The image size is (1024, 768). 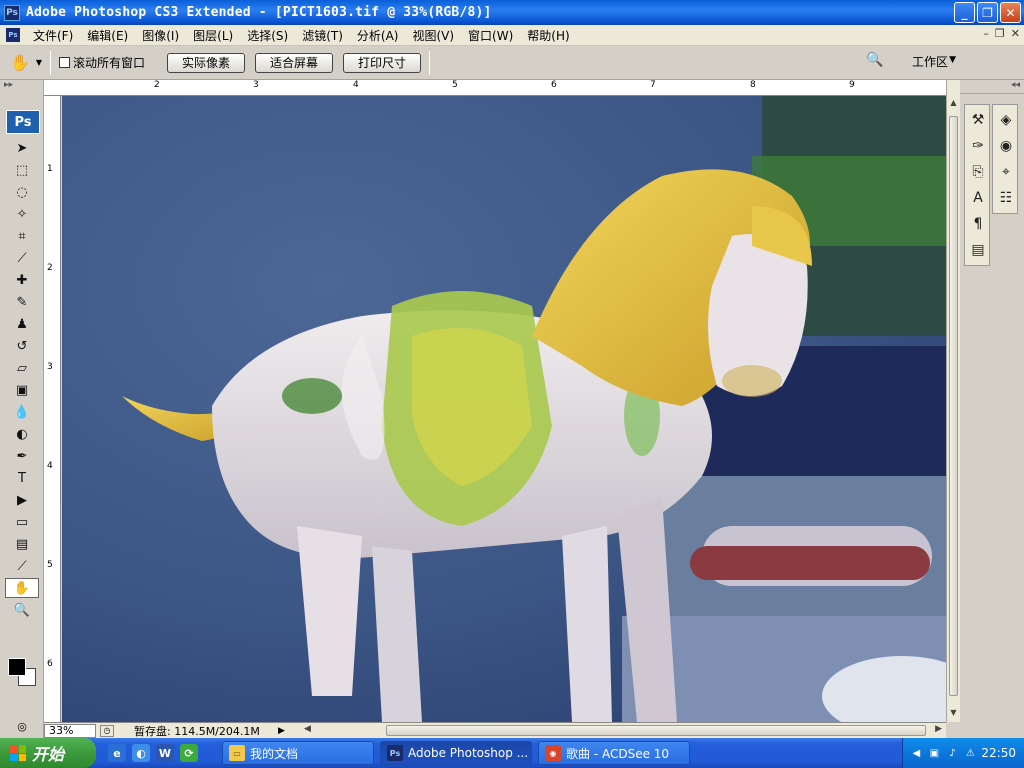 I want to click on document-icon: Ps, so click(x=13, y=35).